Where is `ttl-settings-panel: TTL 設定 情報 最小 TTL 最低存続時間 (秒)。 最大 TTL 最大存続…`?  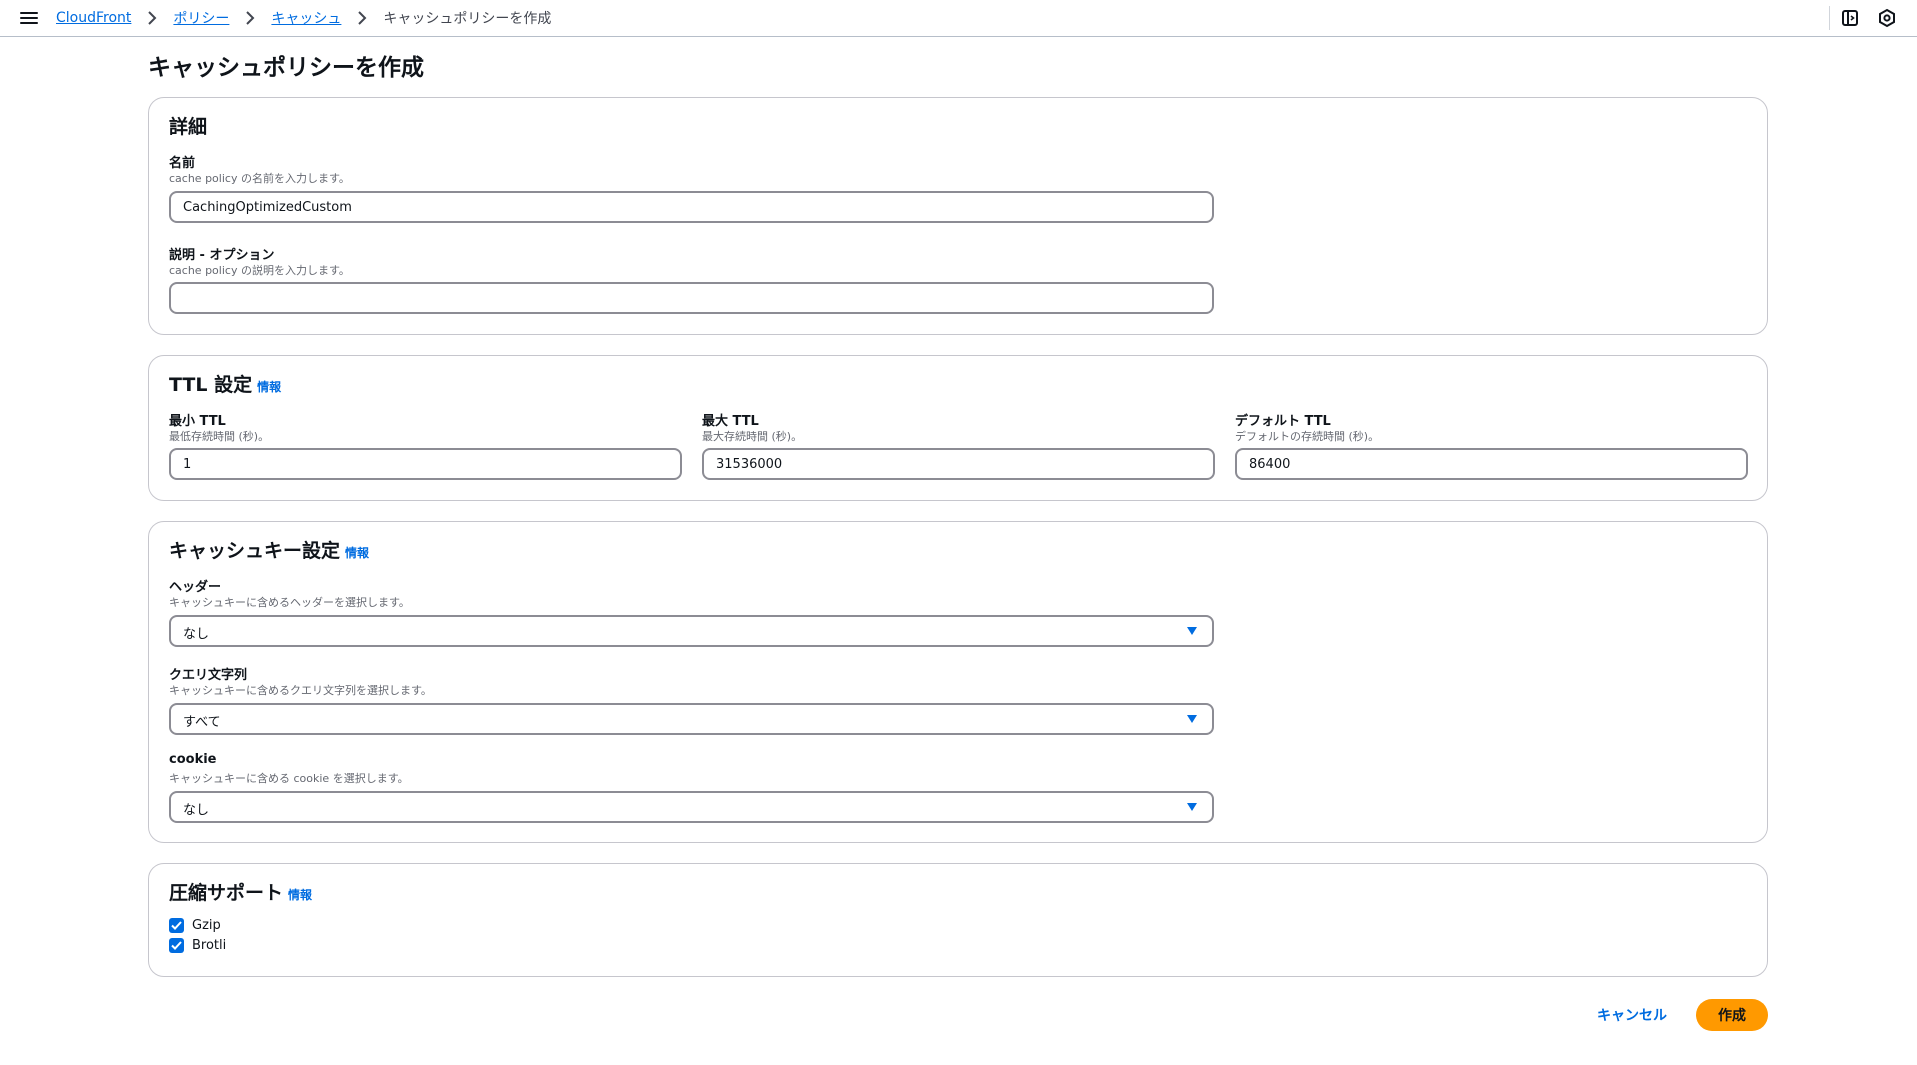
ttl-settings-panel: TTL 設定 情報 最小 TTL 最低存続時間 (秒)。 最大 TTL 最大存続… is located at coordinates (958, 428).